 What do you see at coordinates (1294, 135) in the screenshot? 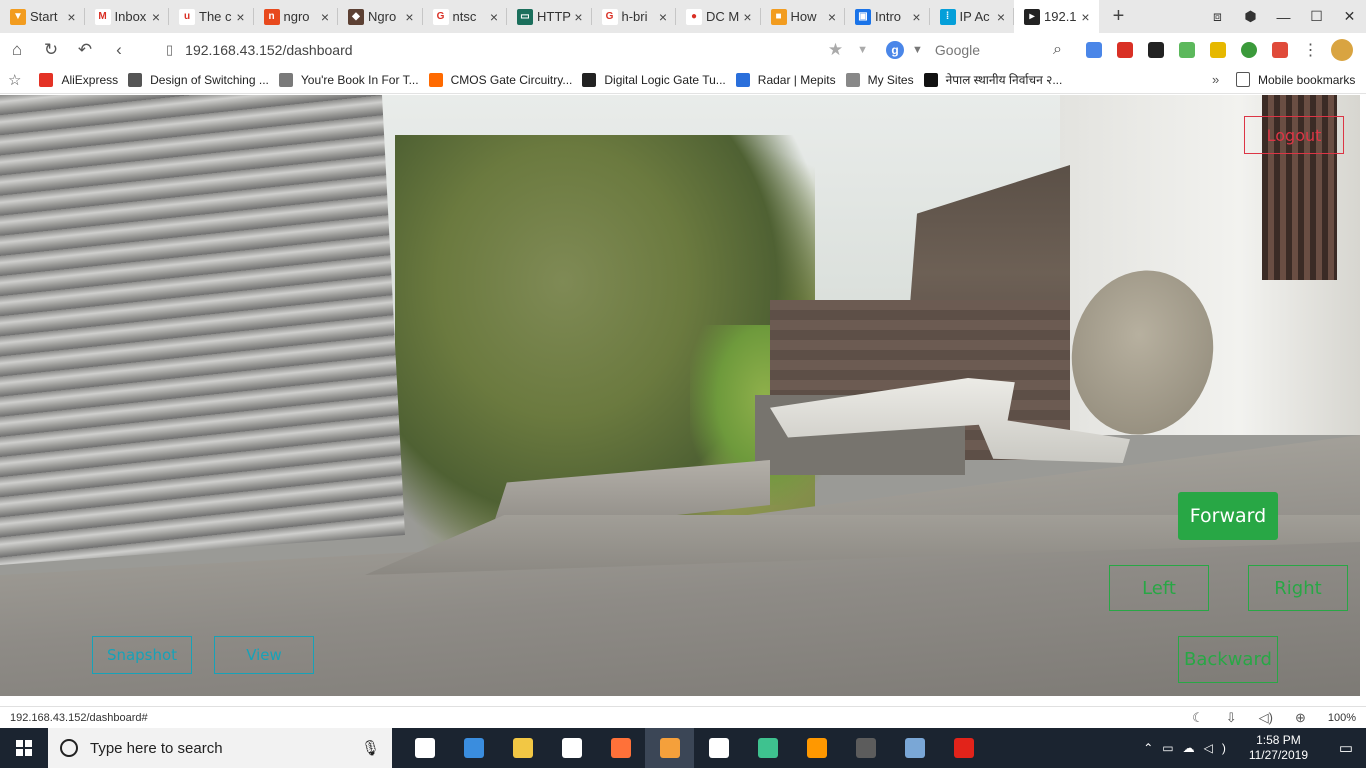
I see `logout-button: Logout` at bounding box center [1294, 135].